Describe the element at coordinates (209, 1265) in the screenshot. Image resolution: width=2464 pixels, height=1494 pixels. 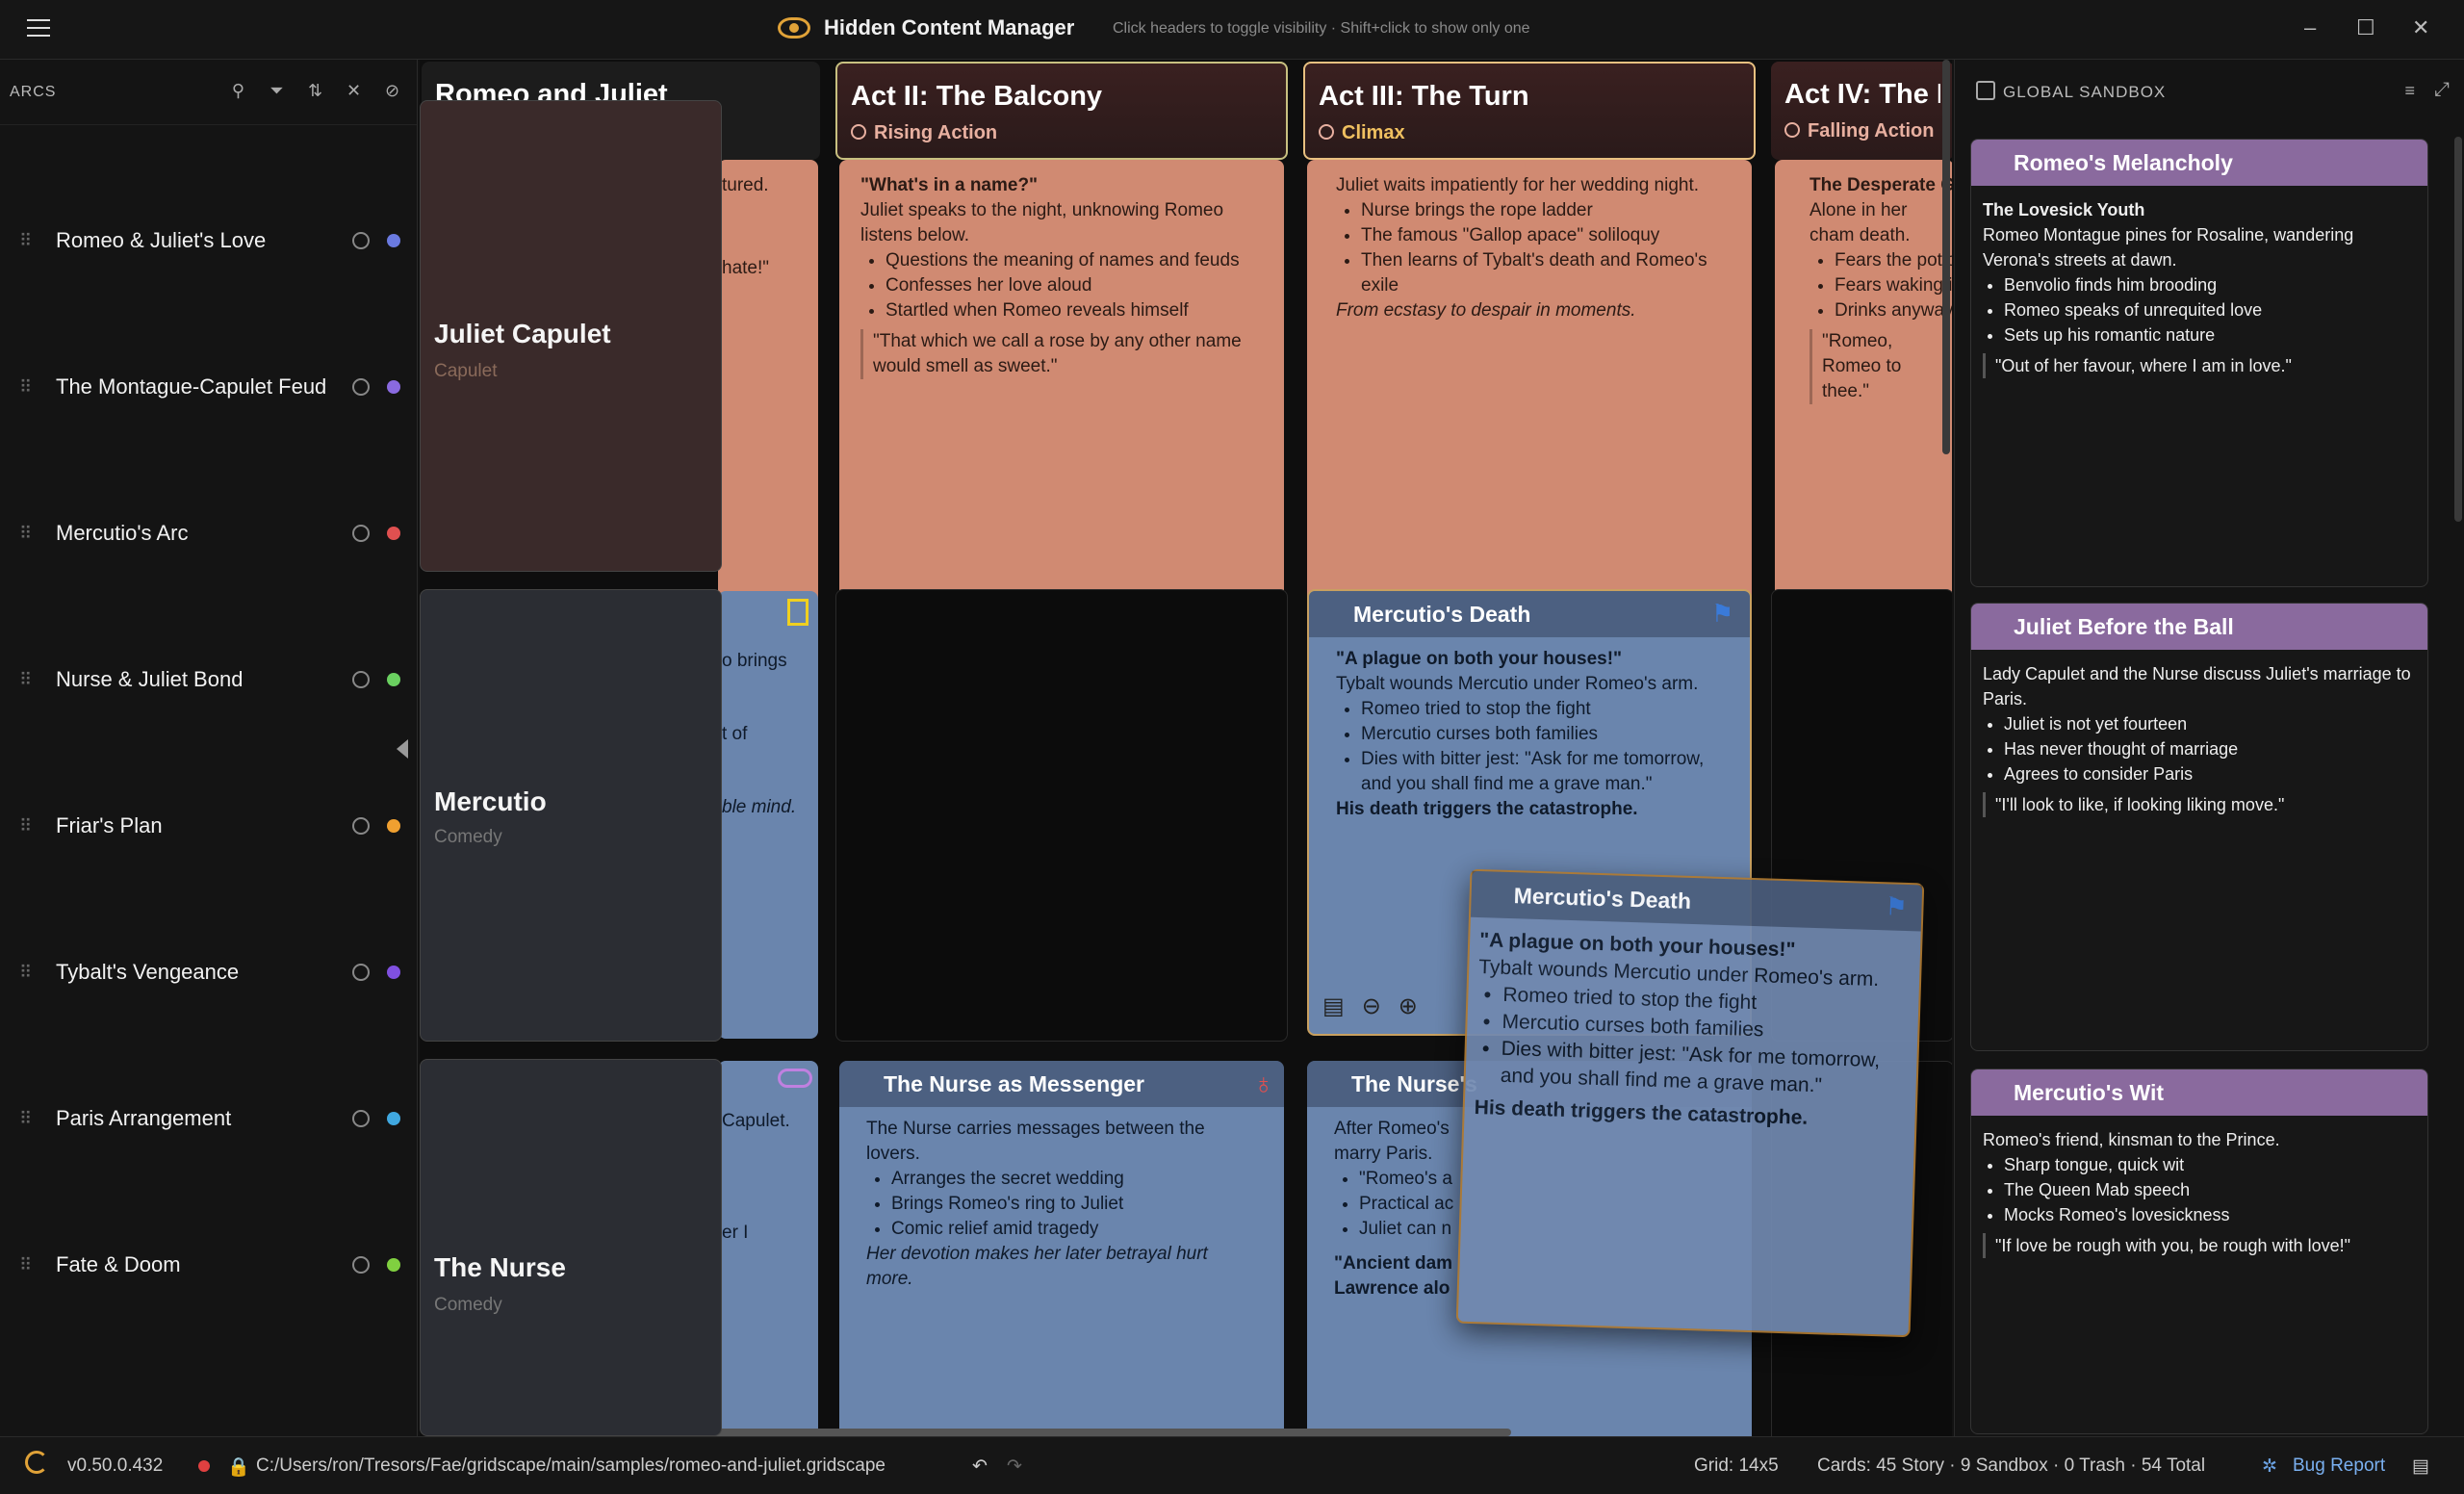
I see `arc-row: ⠿ Fate & Doom` at that location.